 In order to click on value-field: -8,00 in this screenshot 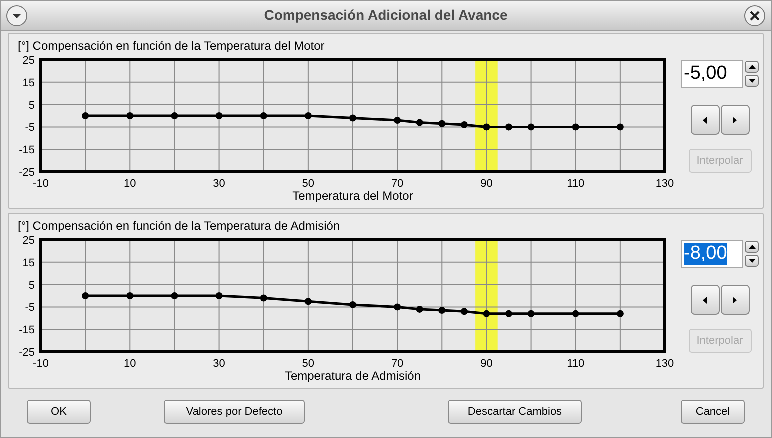, I will do `click(712, 254)`.